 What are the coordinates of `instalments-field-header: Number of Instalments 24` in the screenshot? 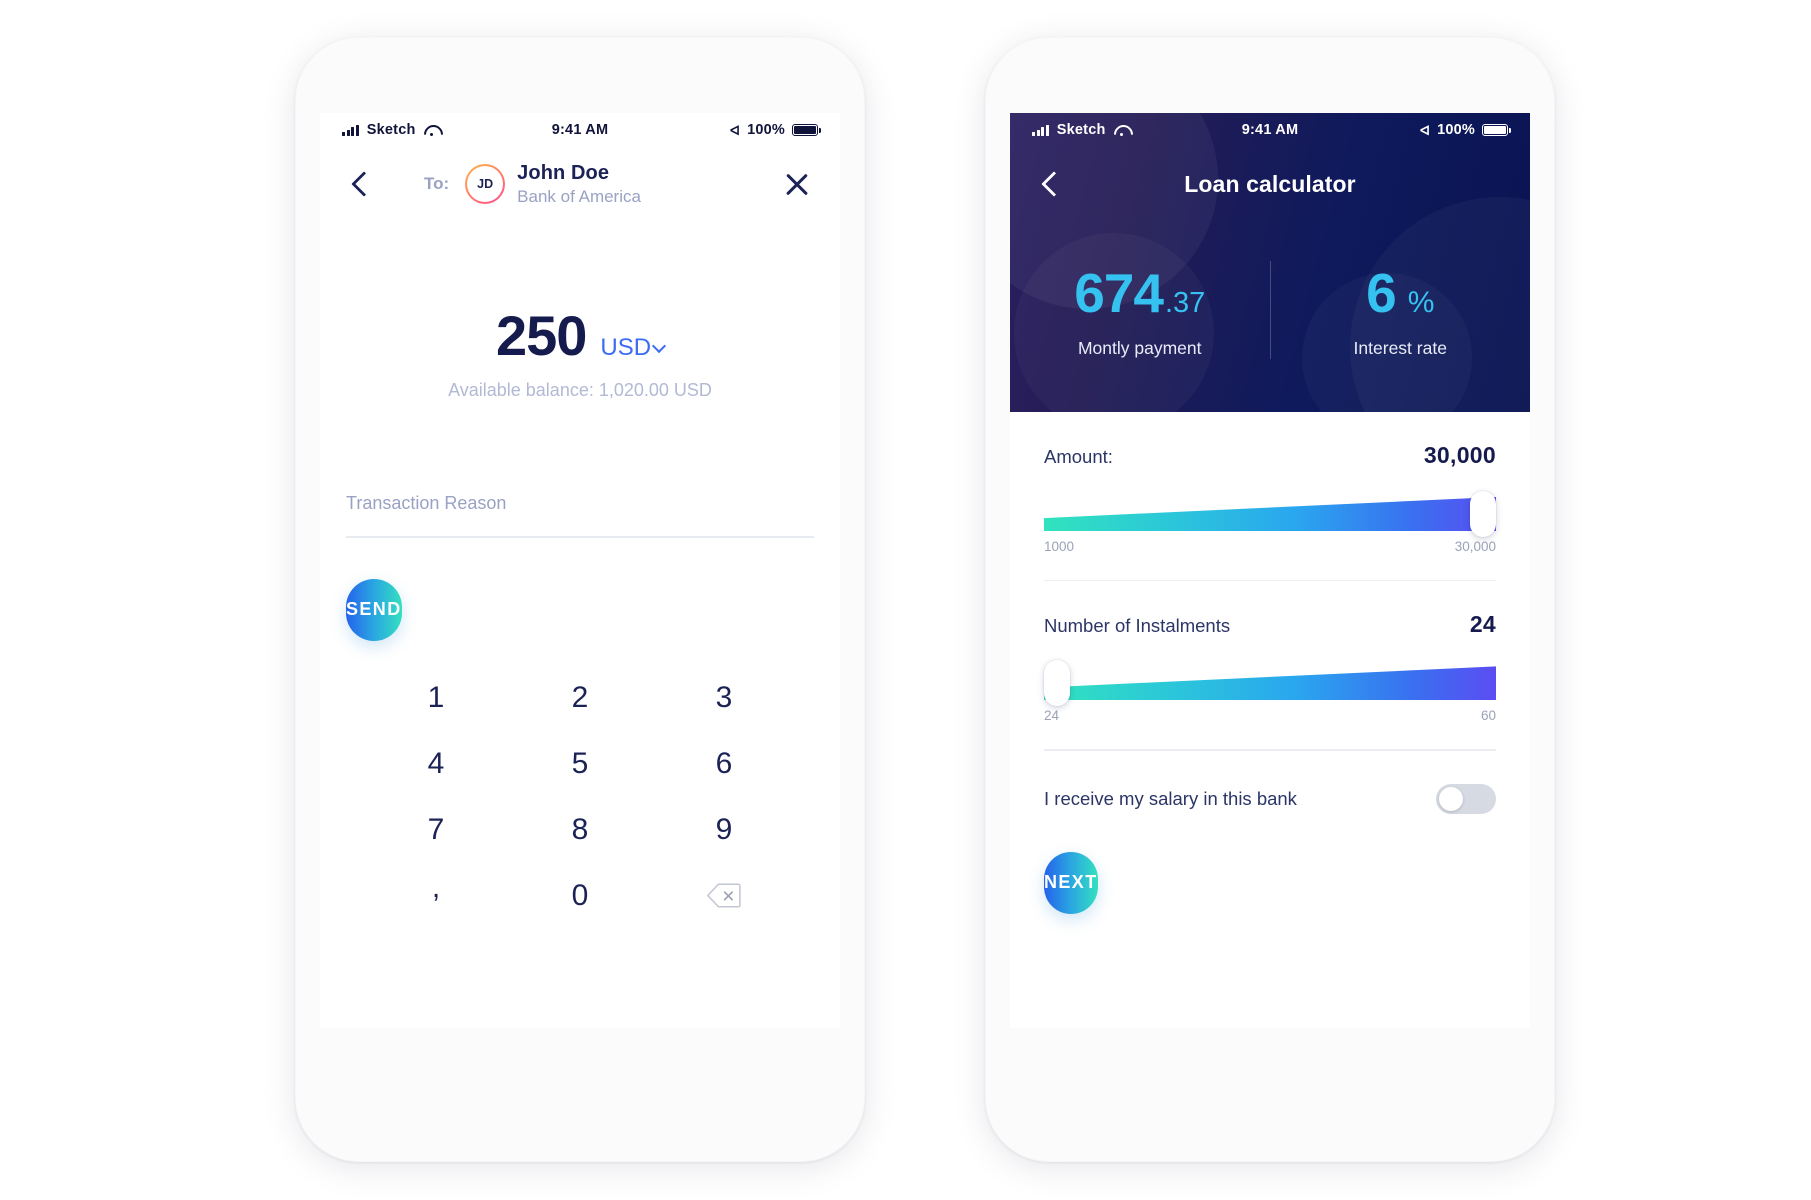 It's located at (1270, 624).